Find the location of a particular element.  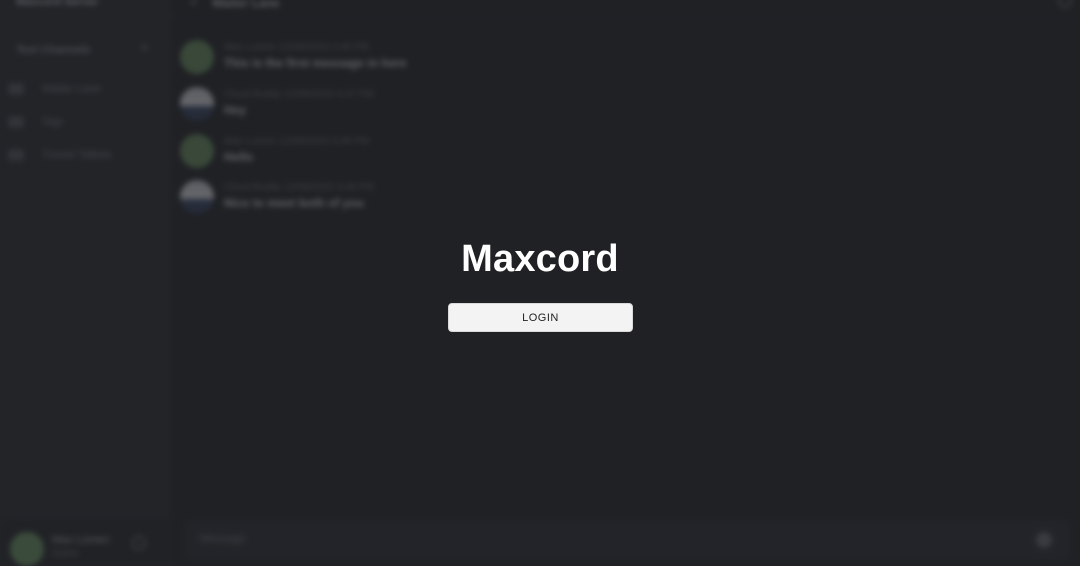

login-button: LOGIN is located at coordinates (540, 317).